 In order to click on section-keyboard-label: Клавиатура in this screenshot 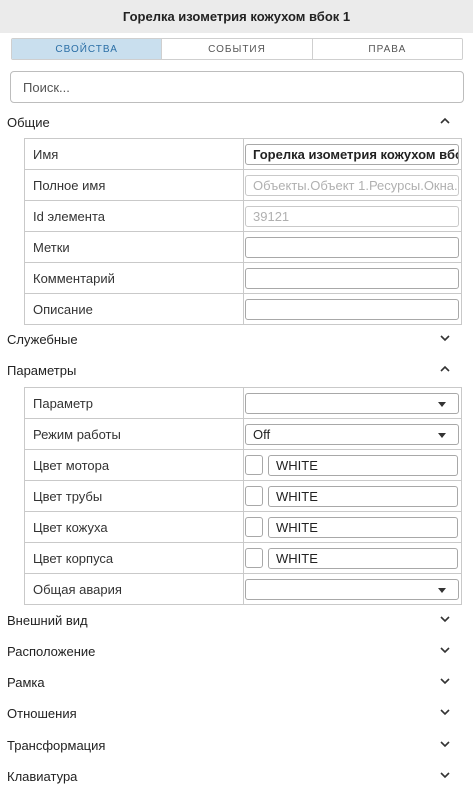, I will do `click(42, 776)`.